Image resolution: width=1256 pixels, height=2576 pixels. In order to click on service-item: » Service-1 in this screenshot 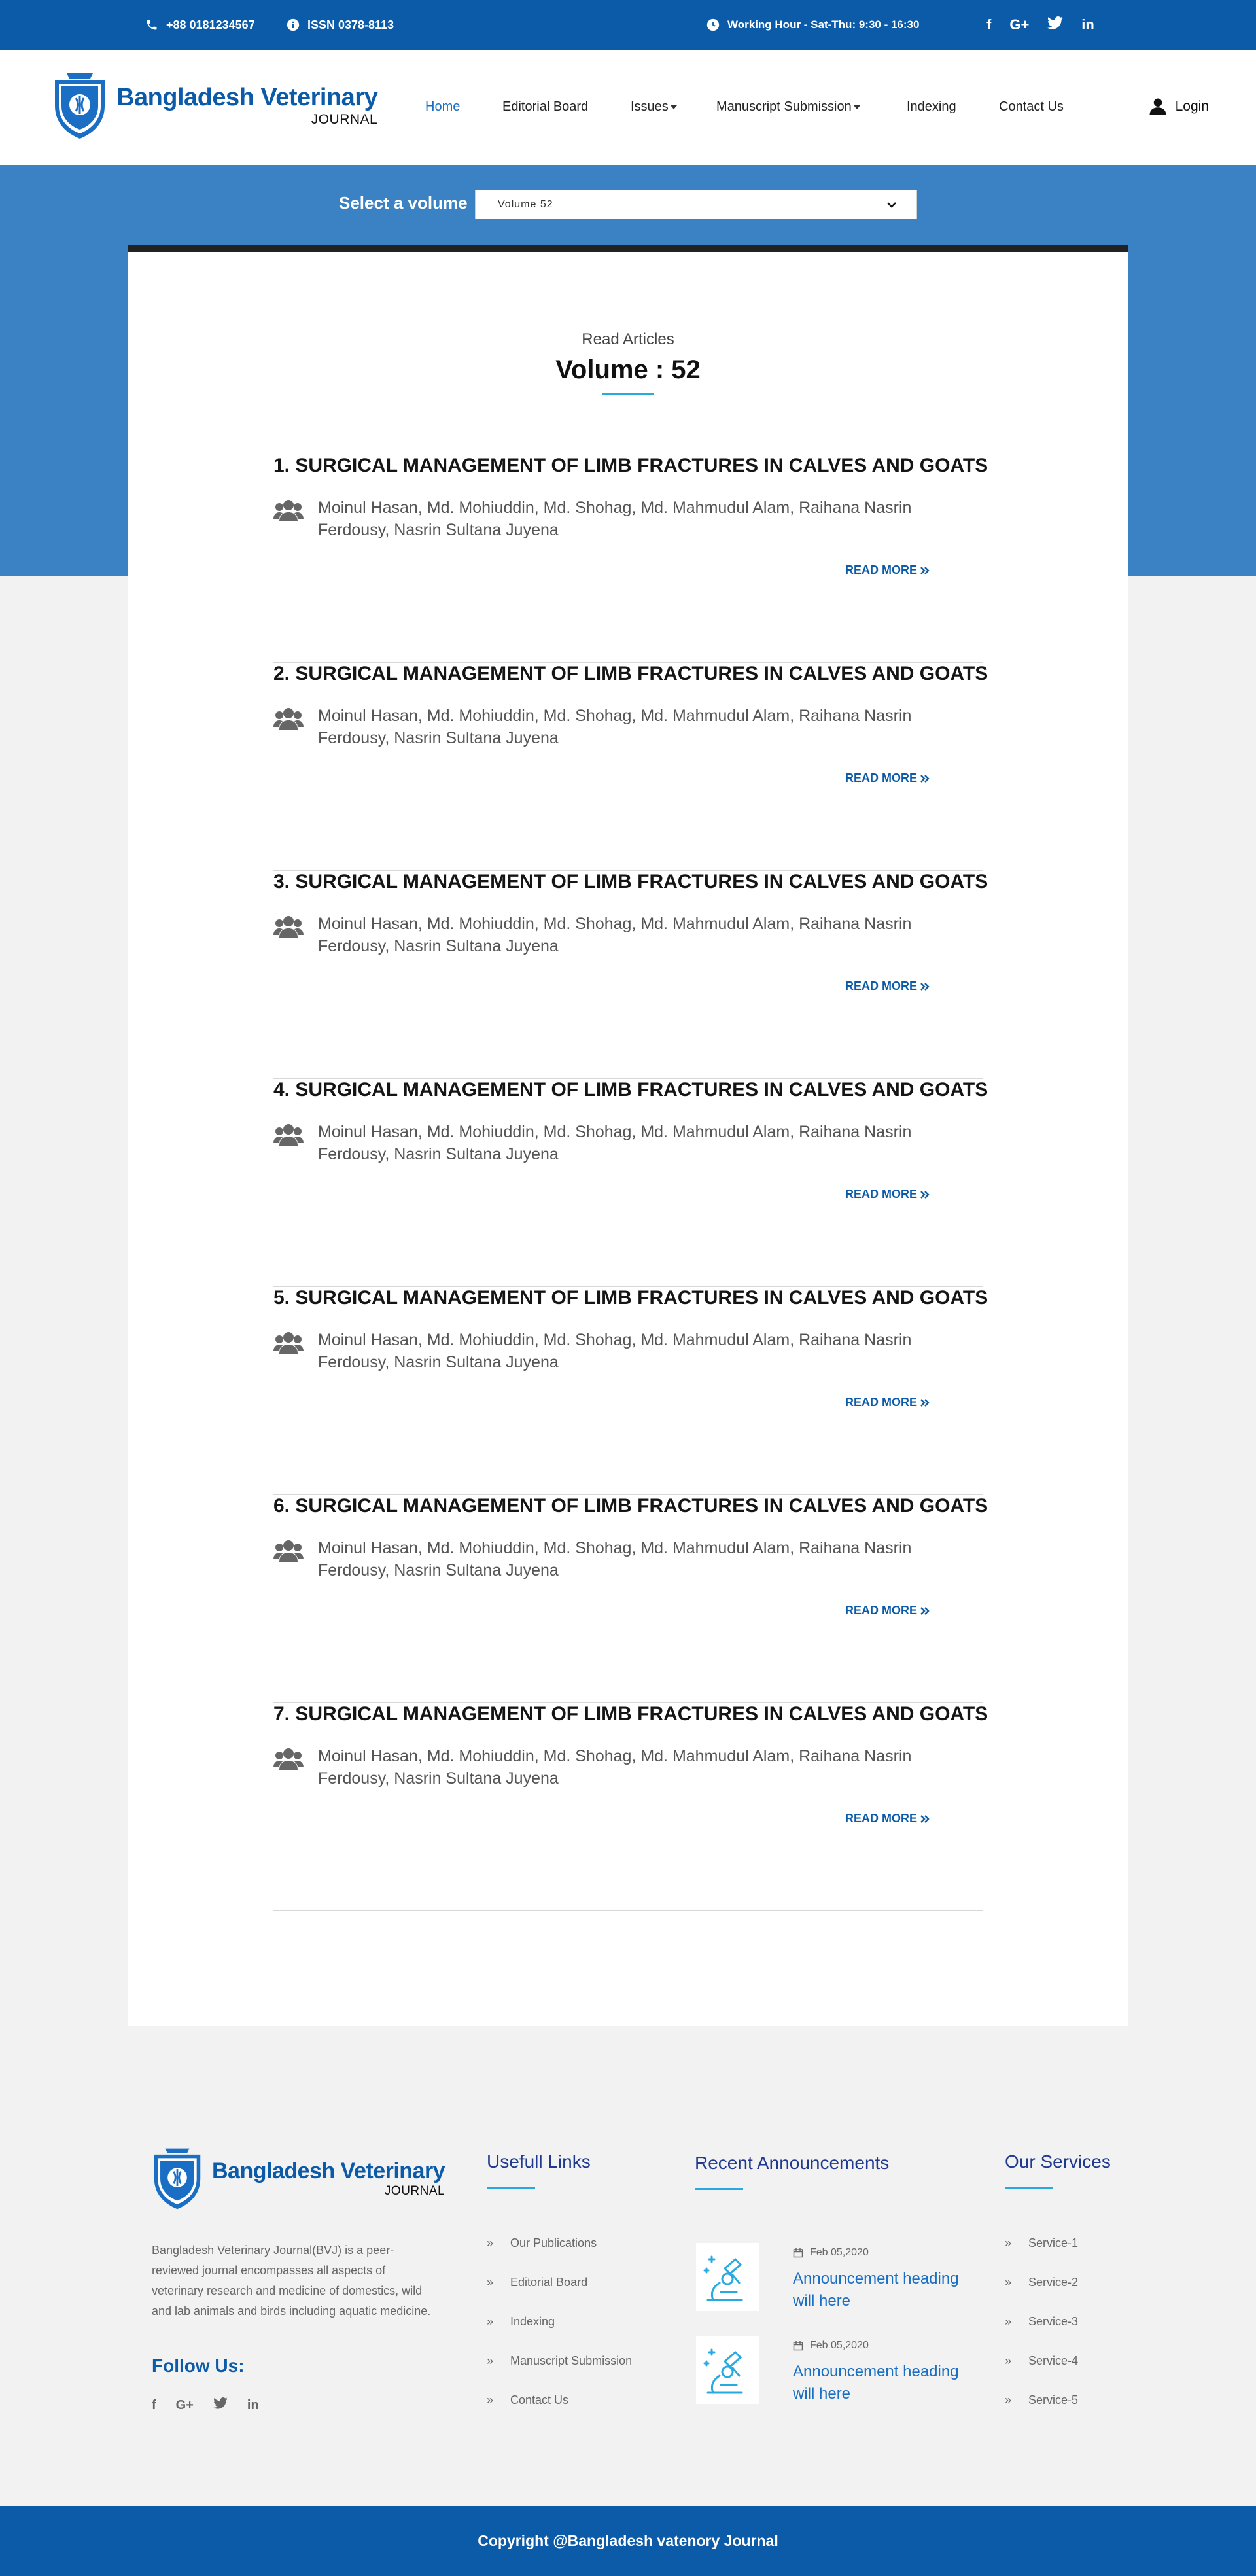, I will do `click(1042, 2243)`.